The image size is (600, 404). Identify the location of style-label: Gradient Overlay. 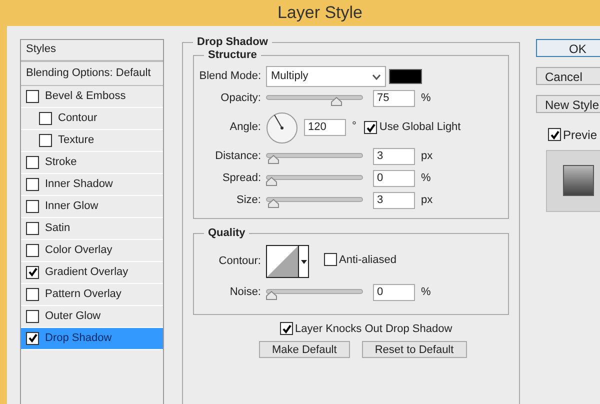
(86, 272).